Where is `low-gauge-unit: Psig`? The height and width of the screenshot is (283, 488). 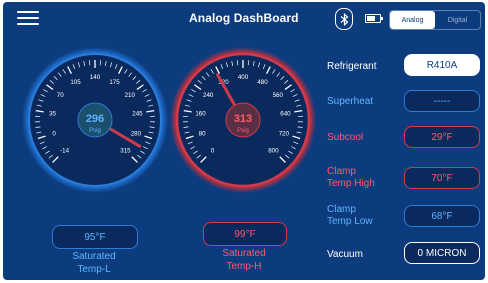
low-gauge-unit: Psig is located at coordinates (95, 131).